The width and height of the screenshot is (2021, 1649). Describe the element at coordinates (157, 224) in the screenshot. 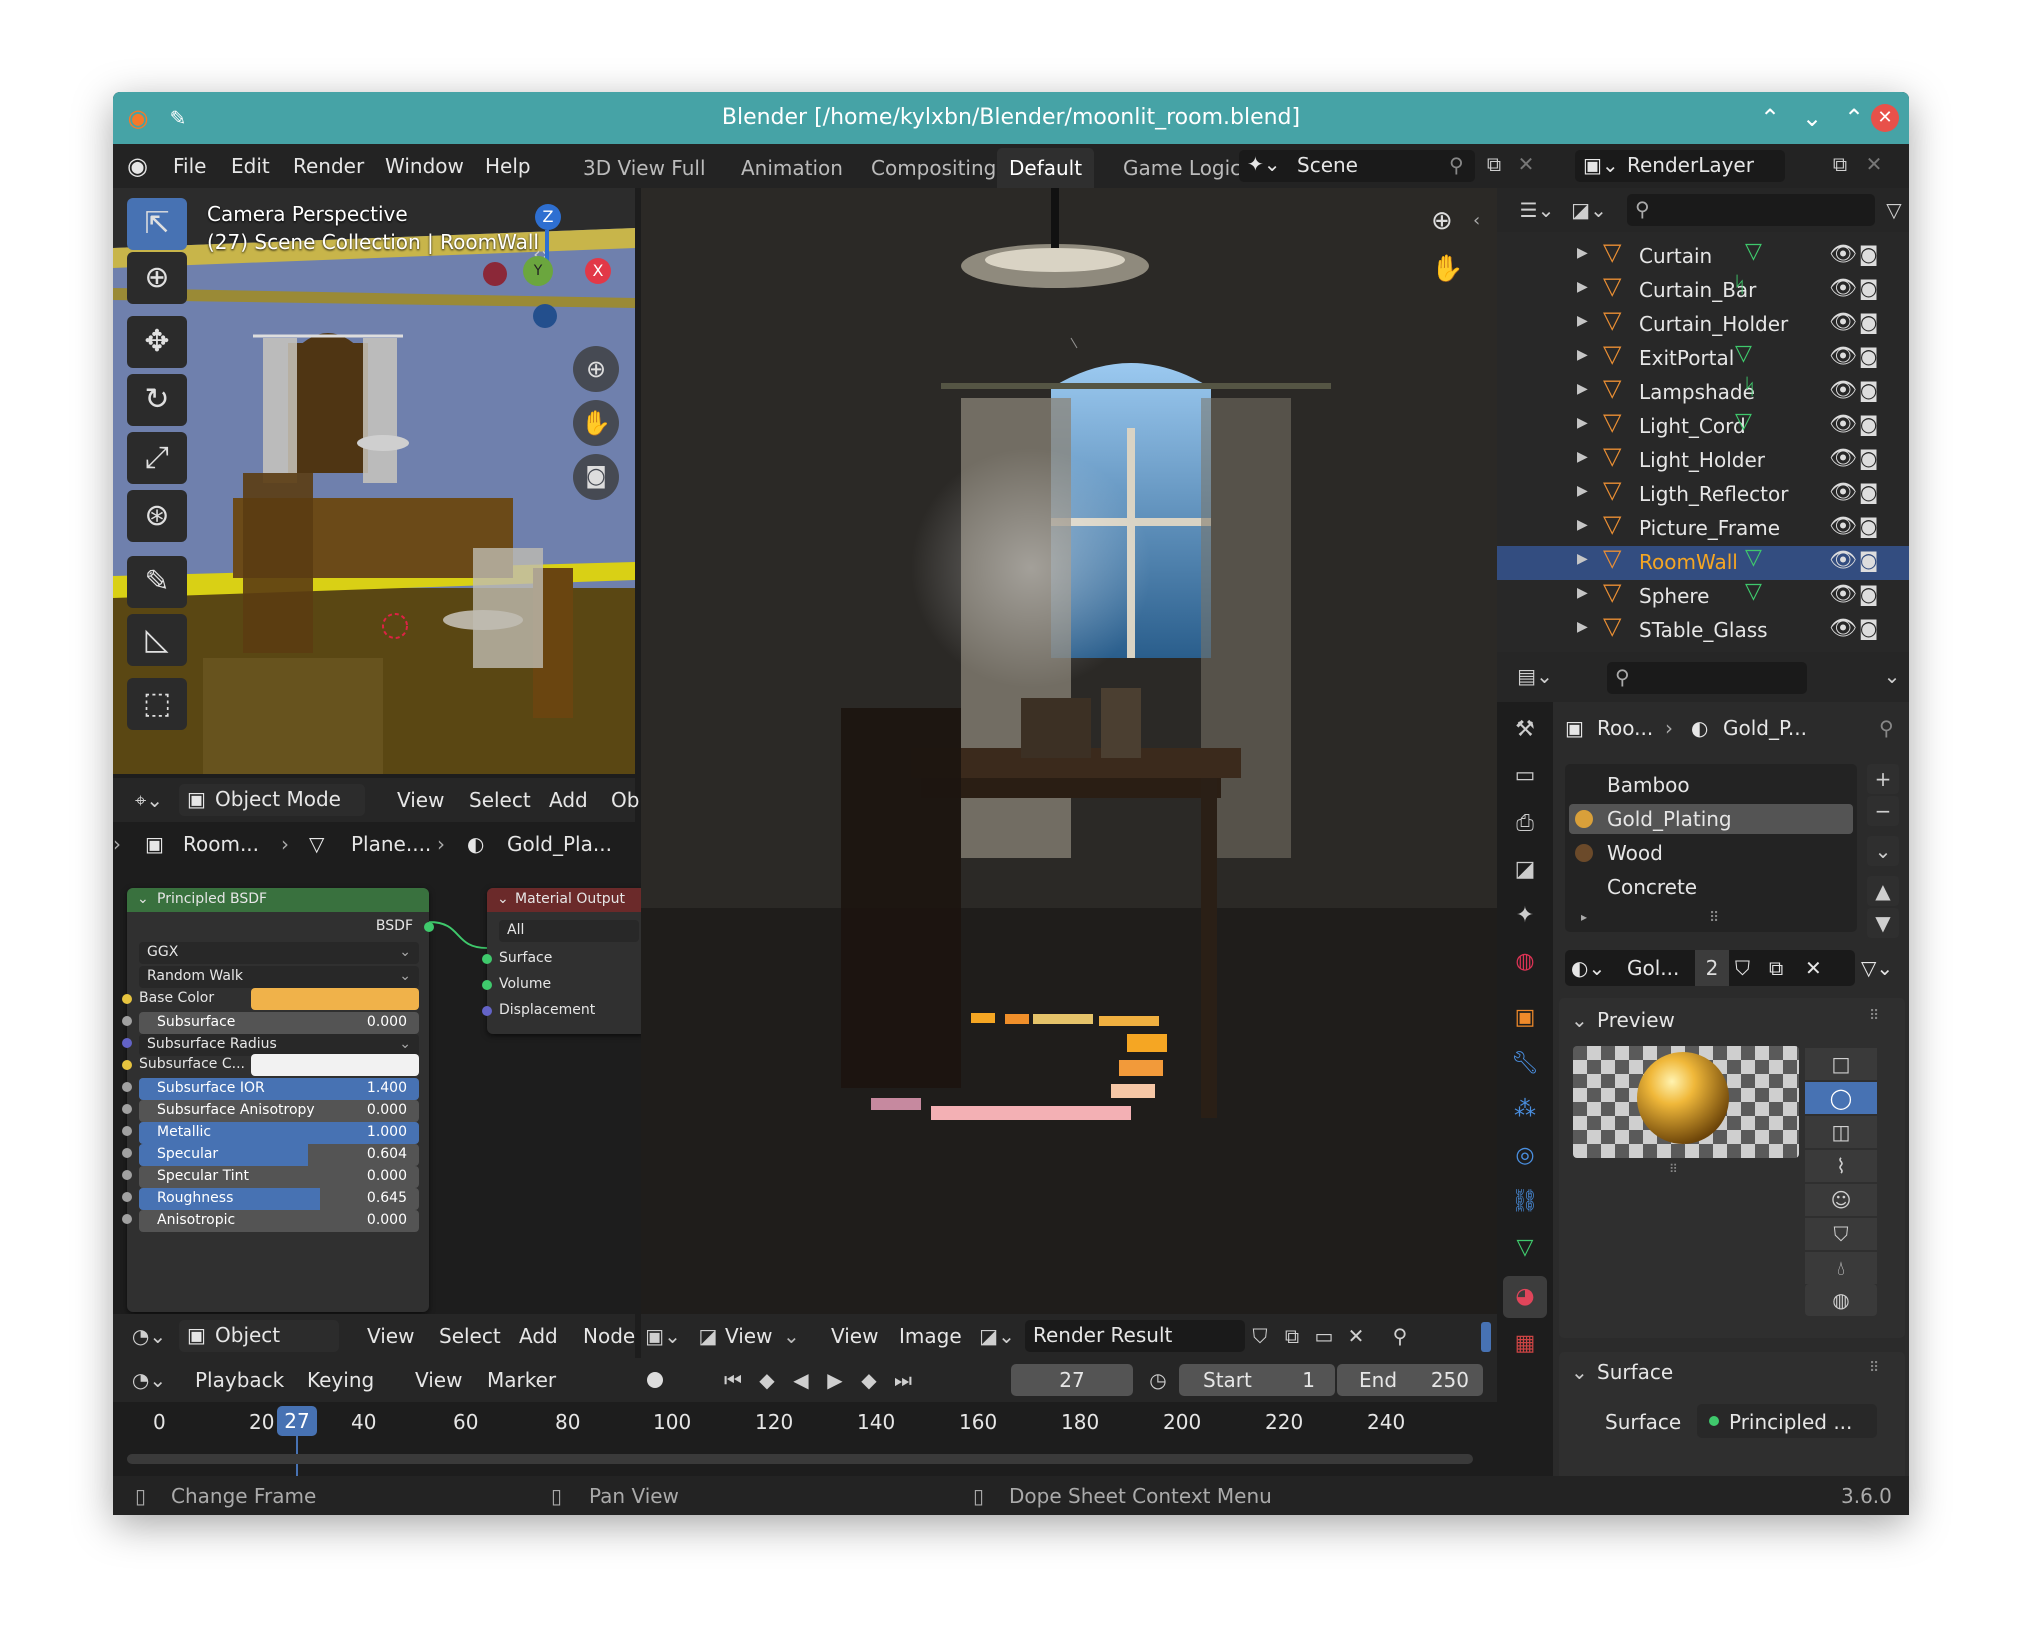

I see `select-tool-icon: ⇱` at that location.